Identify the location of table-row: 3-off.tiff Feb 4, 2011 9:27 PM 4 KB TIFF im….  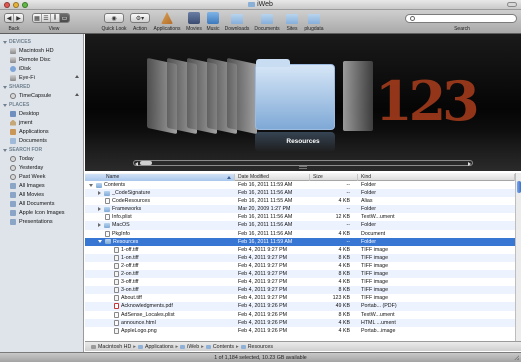
(300, 282).